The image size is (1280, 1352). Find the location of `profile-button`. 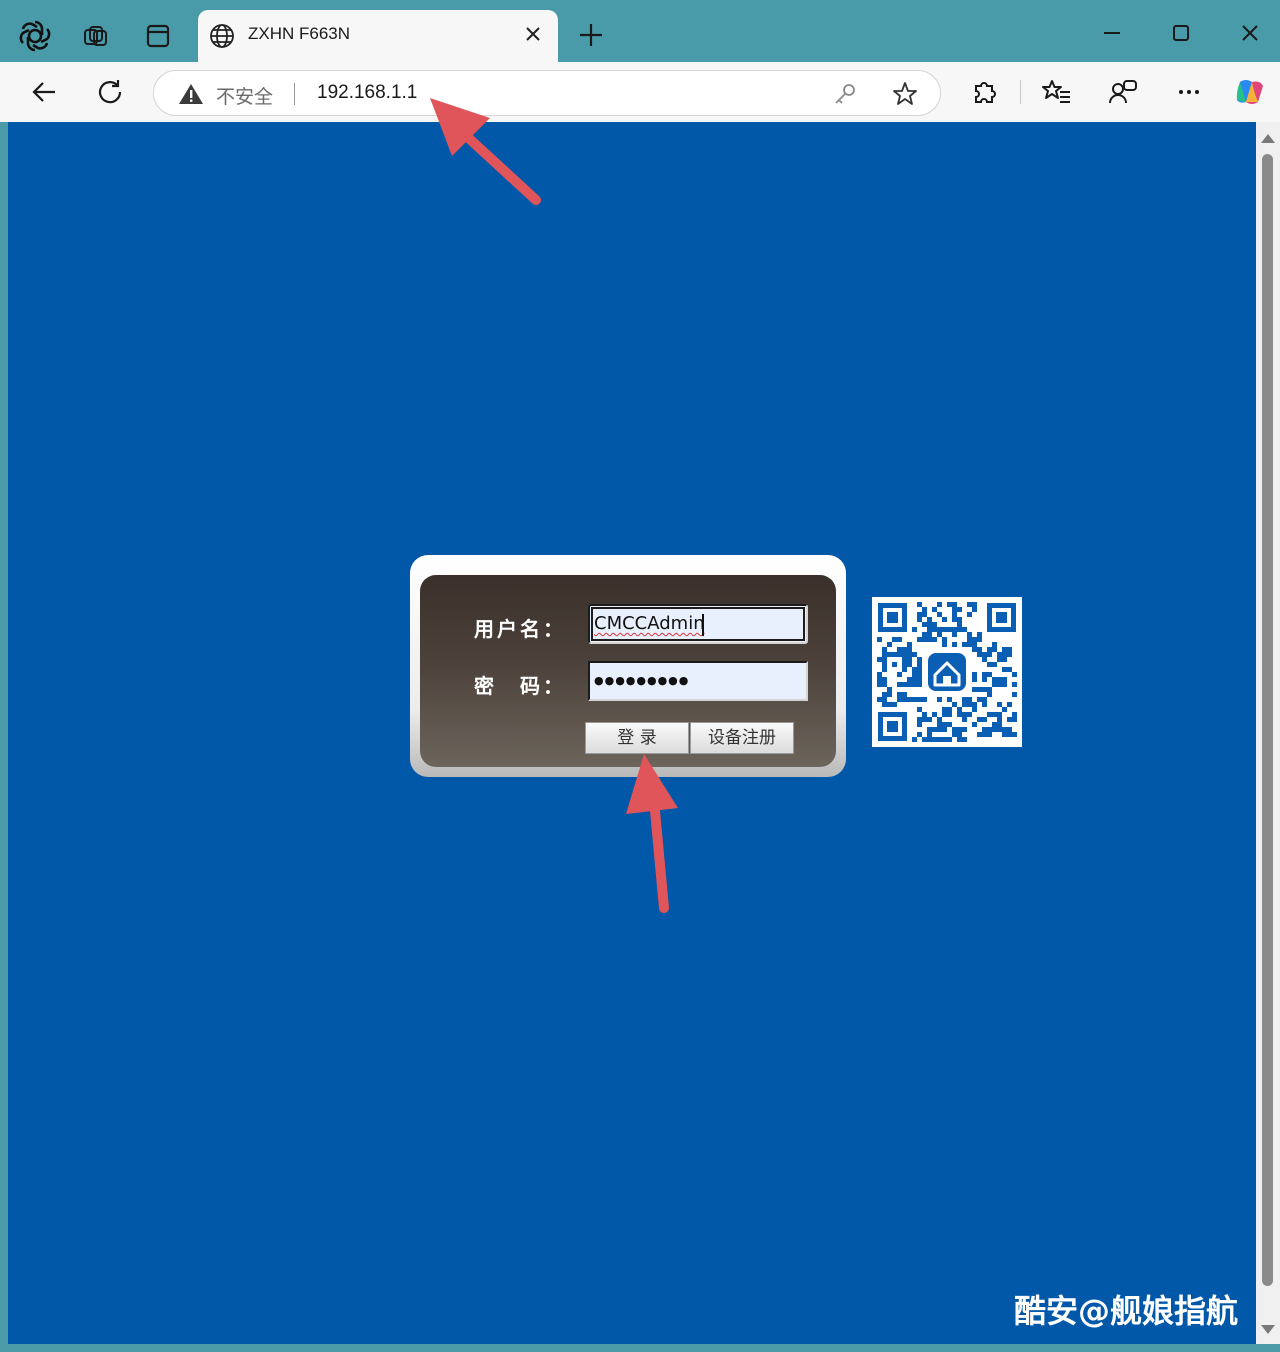

profile-button is located at coordinates (1123, 92).